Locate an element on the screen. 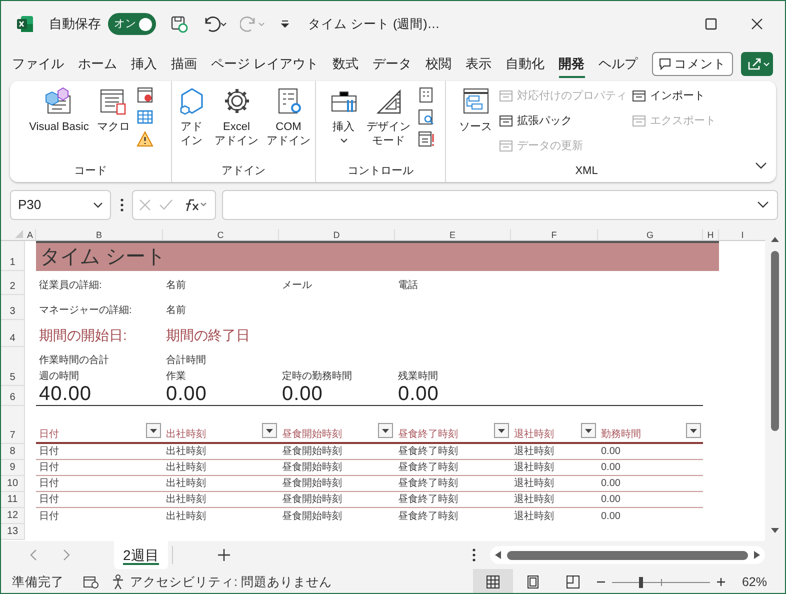  horizontal-scrollbar is located at coordinates (627, 555).